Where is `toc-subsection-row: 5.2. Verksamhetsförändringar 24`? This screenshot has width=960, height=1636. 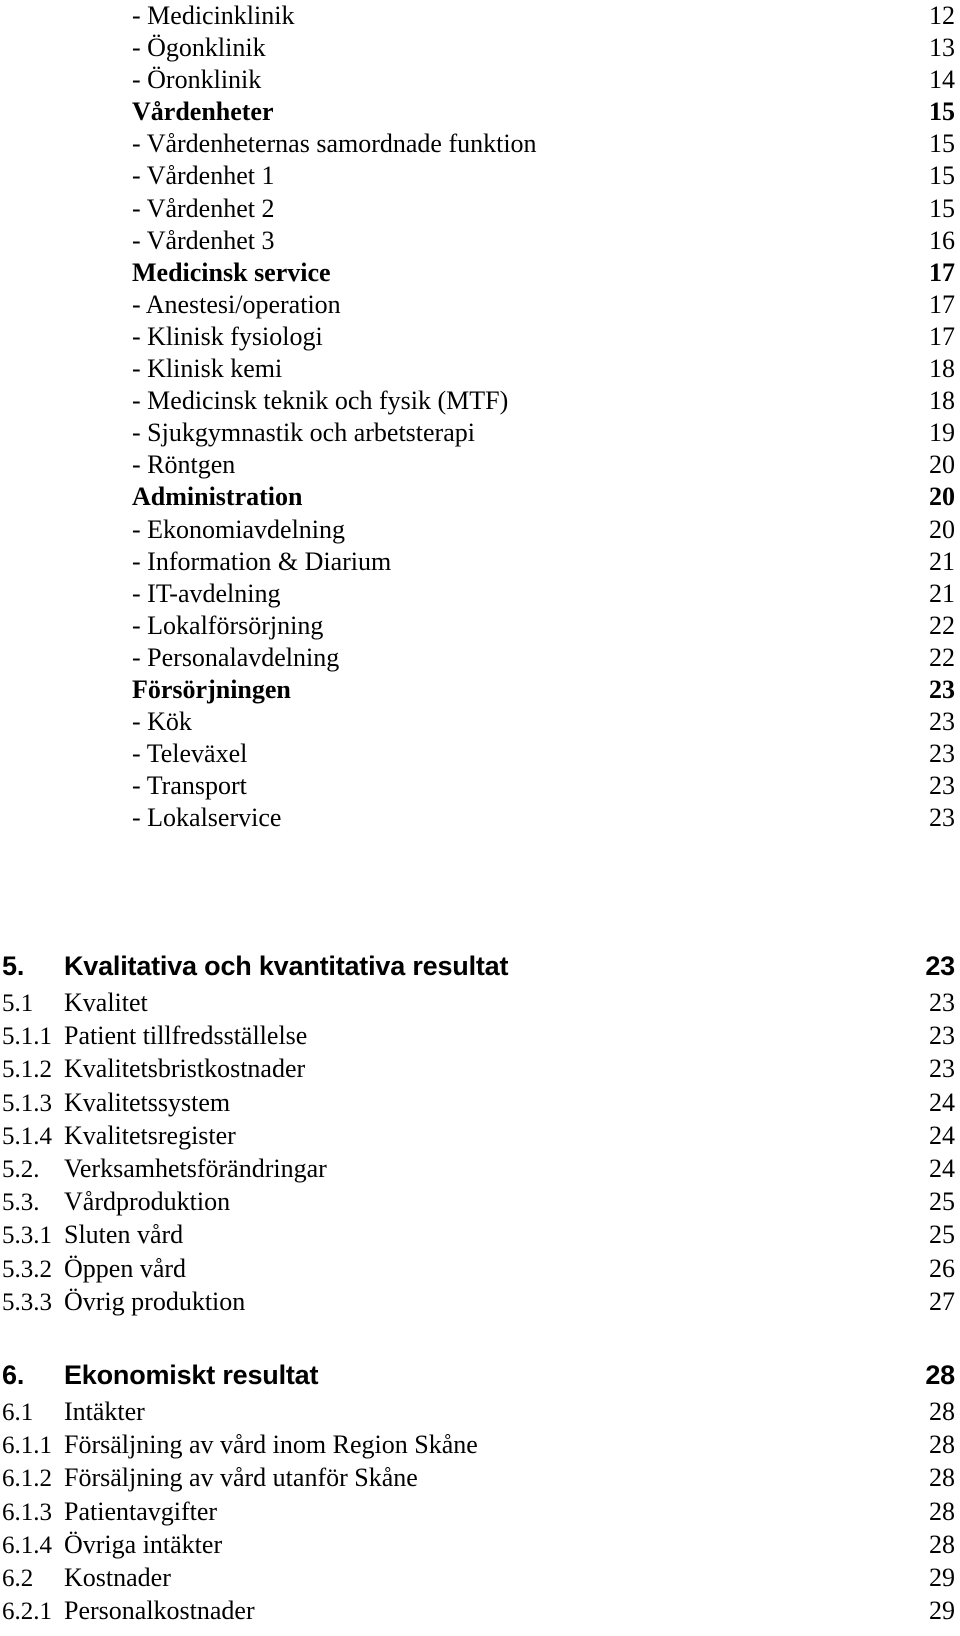 toc-subsection-row: 5.2. Verksamhetsförändringar 24 is located at coordinates (480, 1168).